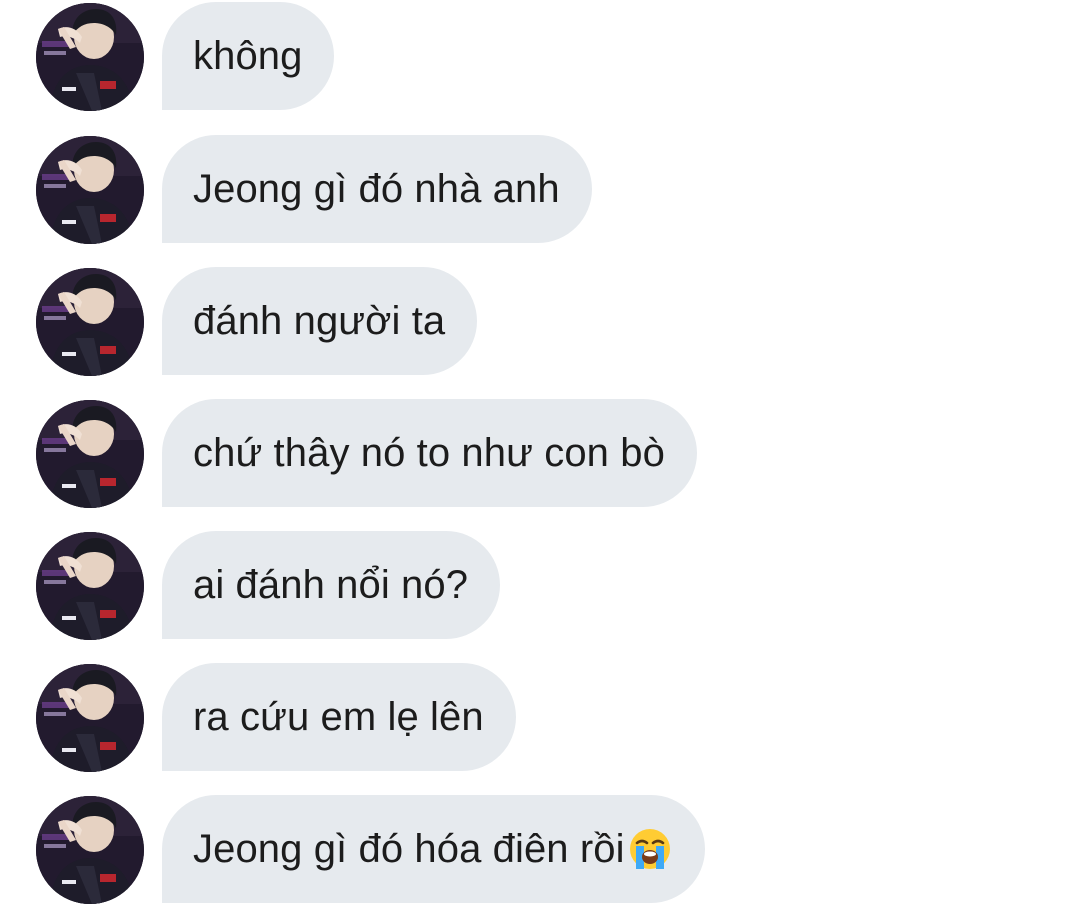  I want to click on message-bubble: chứ thây nó to như con bò, so click(429, 453).